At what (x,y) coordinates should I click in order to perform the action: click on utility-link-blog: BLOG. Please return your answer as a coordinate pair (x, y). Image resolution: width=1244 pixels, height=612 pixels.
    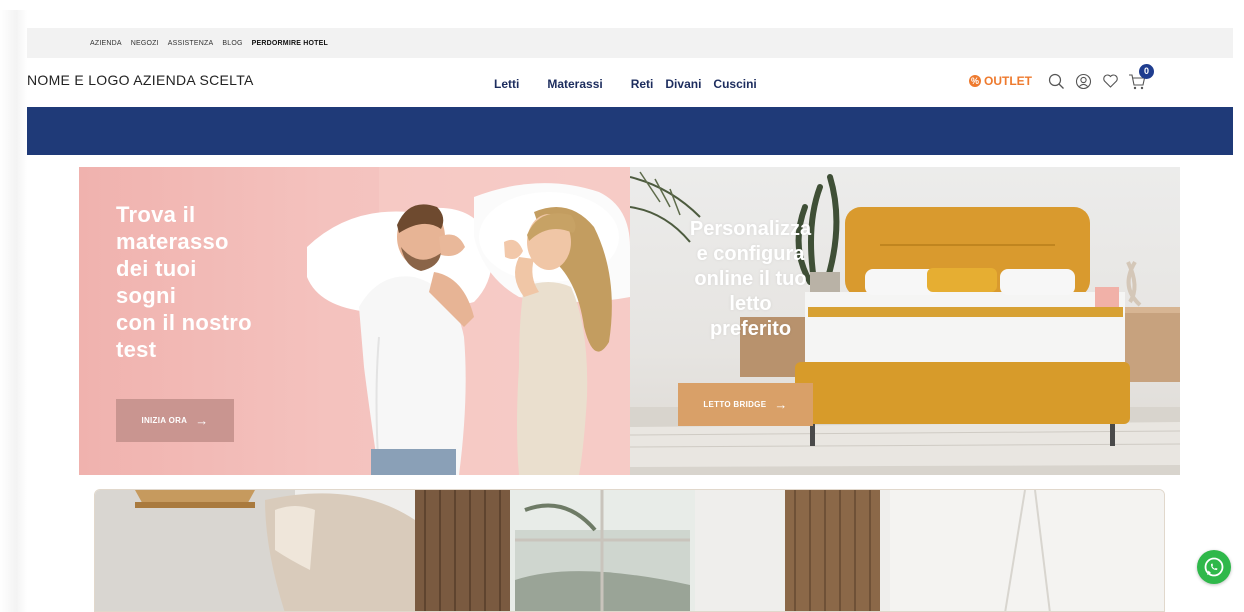
    Looking at the image, I should click on (232, 43).